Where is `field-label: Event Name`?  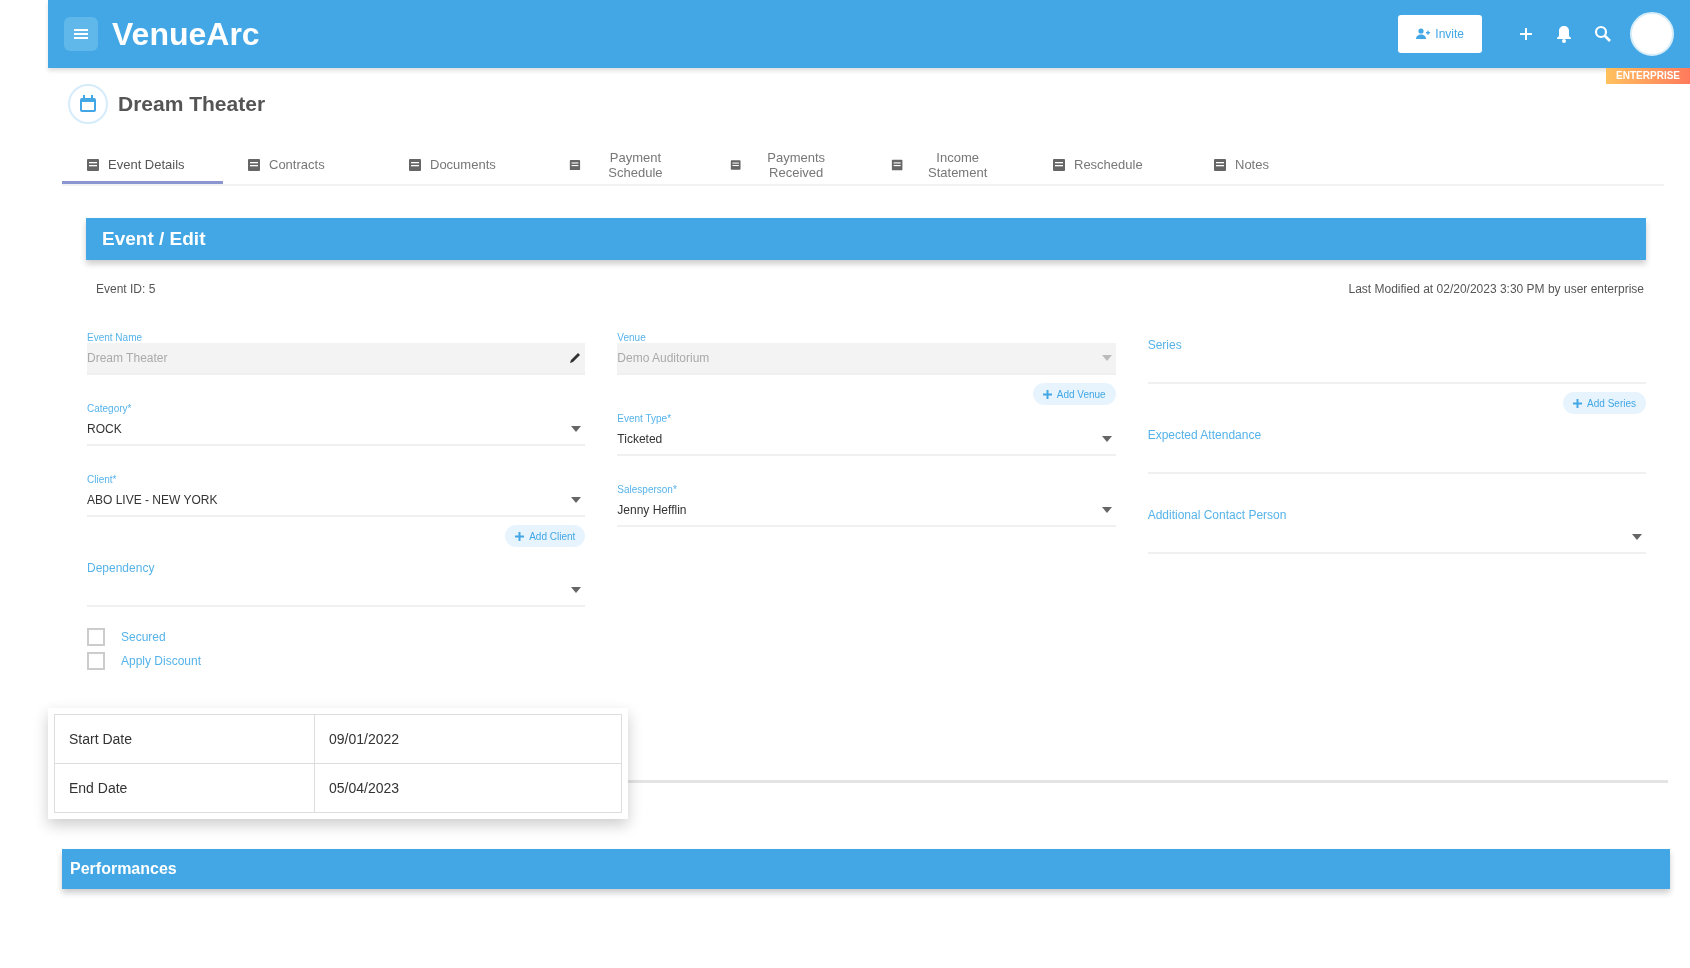 field-label: Event Name is located at coordinates (115, 337).